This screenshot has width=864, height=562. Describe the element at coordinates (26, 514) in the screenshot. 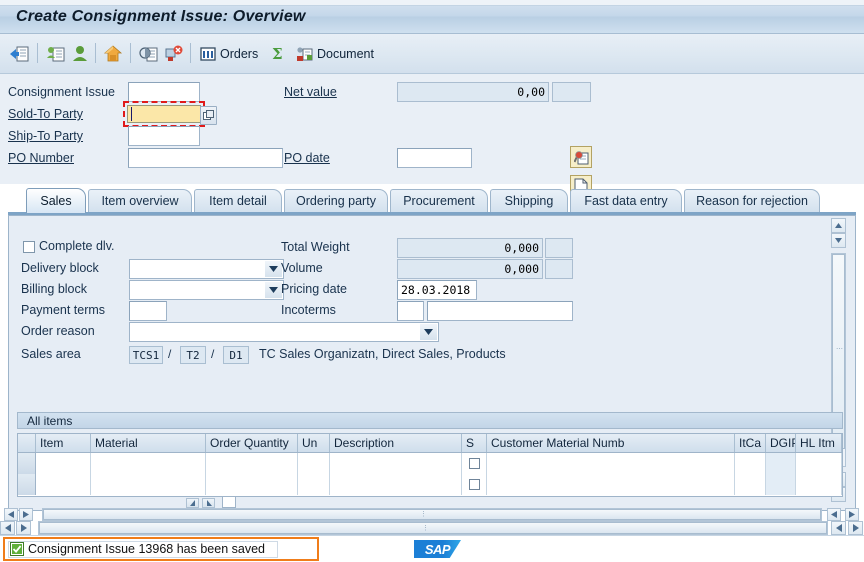

I see `inner-hscroll-right-button` at that location.